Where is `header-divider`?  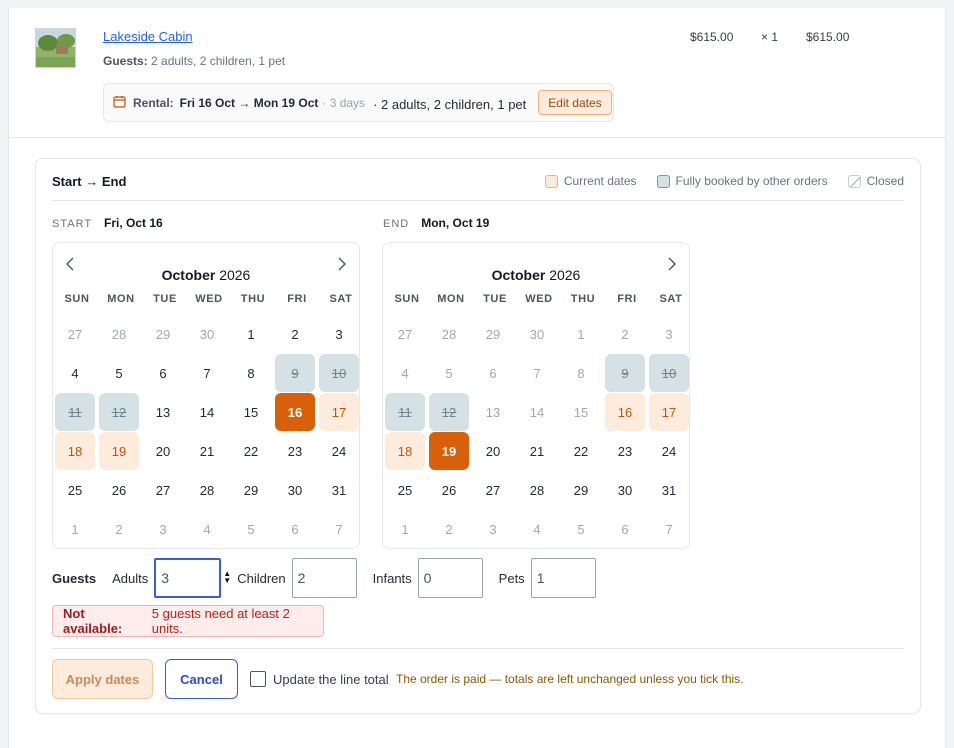 header-divider is located at coordinates (478, 200).